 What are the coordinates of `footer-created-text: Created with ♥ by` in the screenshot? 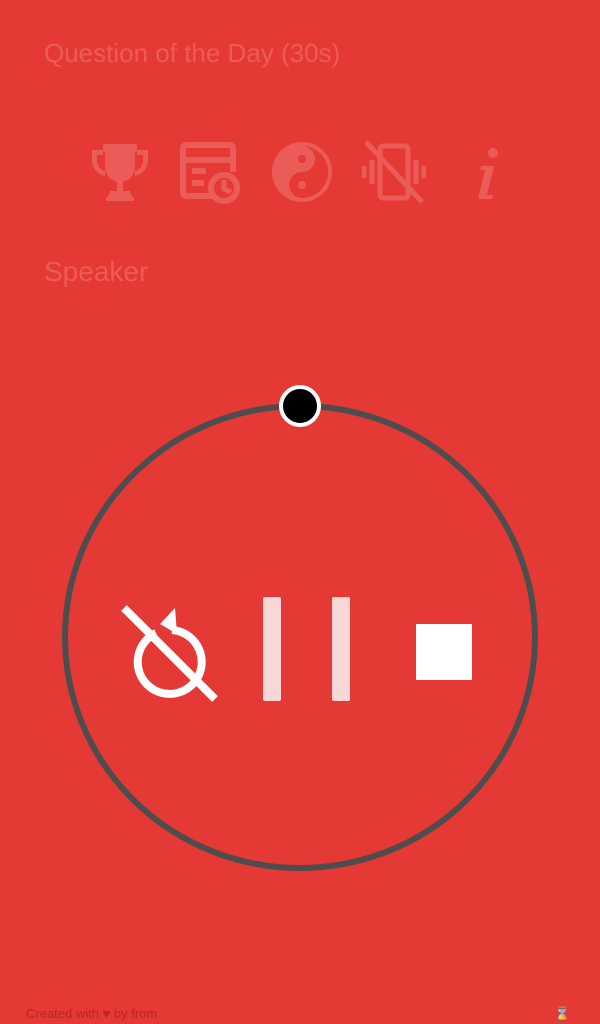 It's located at (77, 1013).